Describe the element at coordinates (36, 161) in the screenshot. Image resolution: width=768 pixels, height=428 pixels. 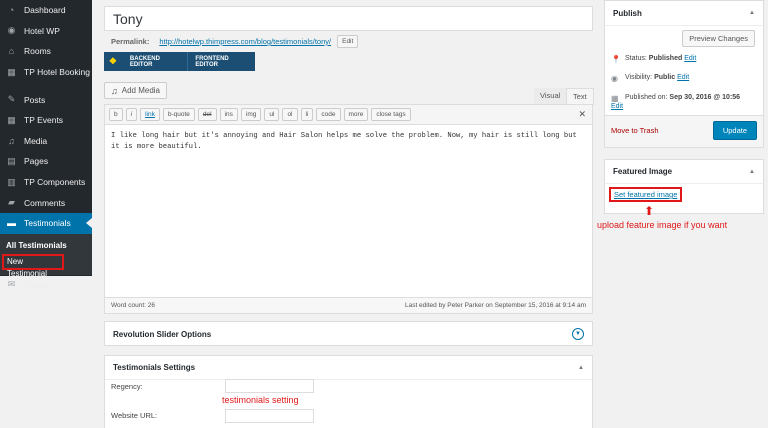
I see `menu-label: Pages` at that location.